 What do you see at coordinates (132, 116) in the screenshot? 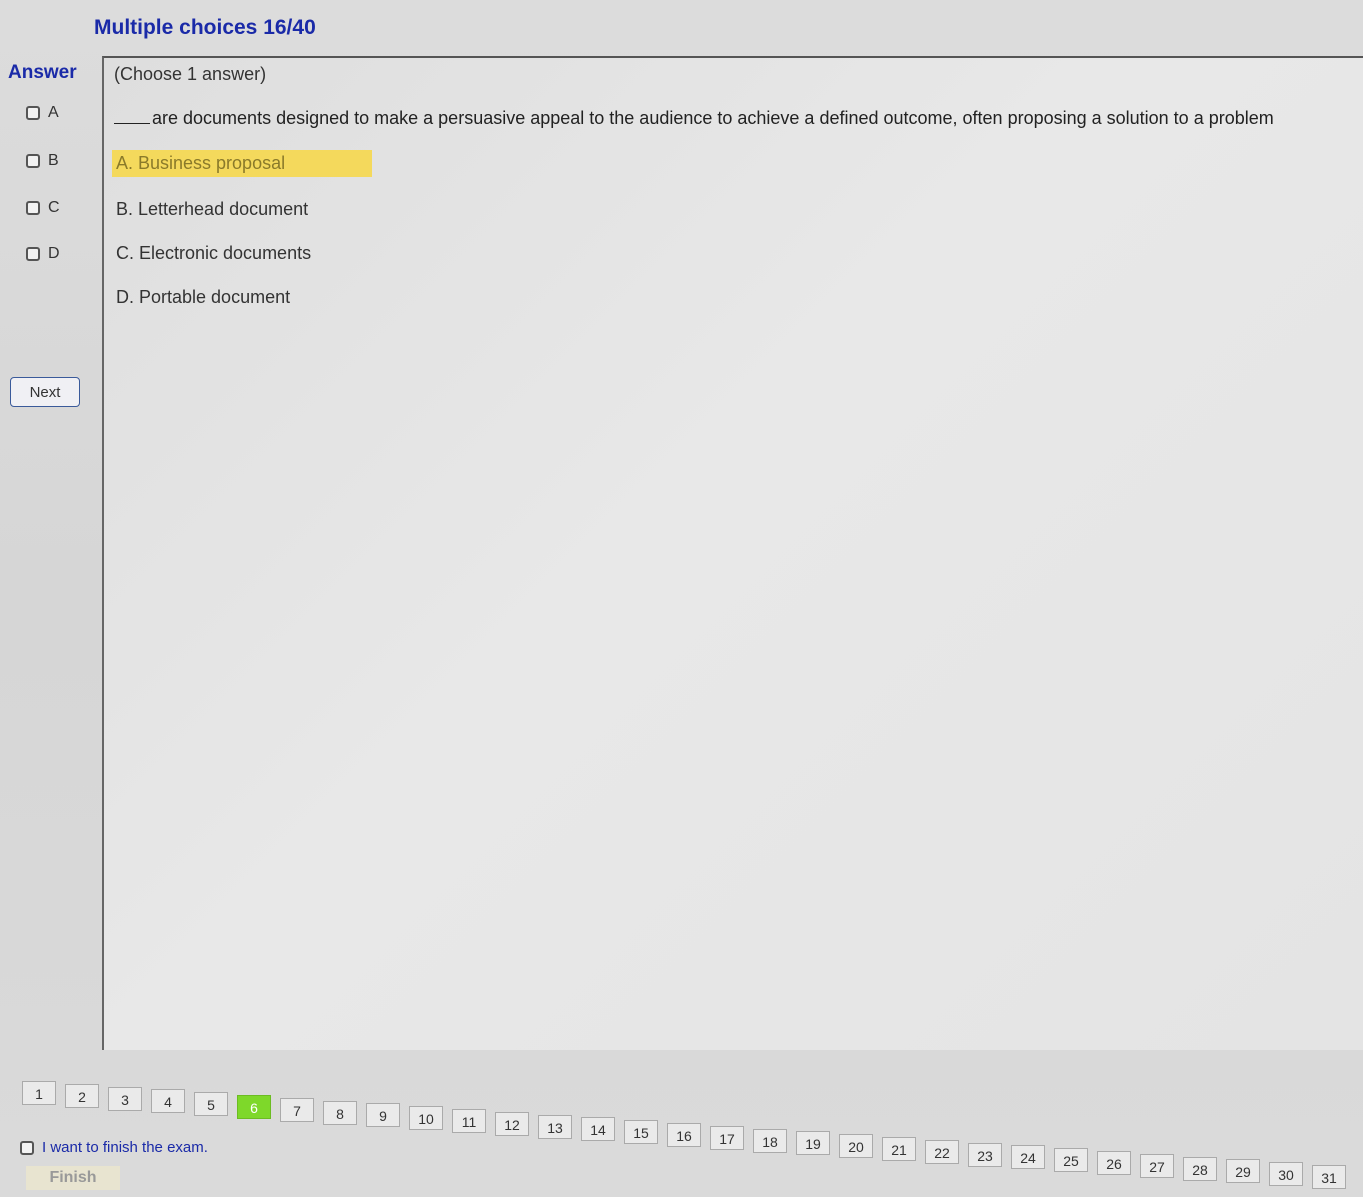
I see `blank-line` at bounding box center [132, 116].